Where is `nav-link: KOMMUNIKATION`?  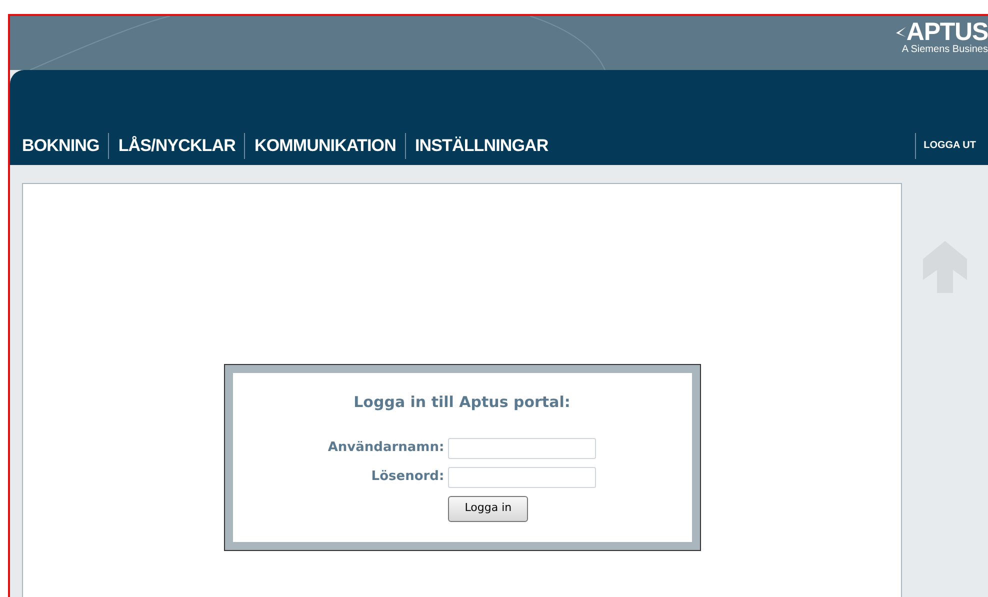
nav-link: KOMMUNIKATION is located at coordinates (325, 146).